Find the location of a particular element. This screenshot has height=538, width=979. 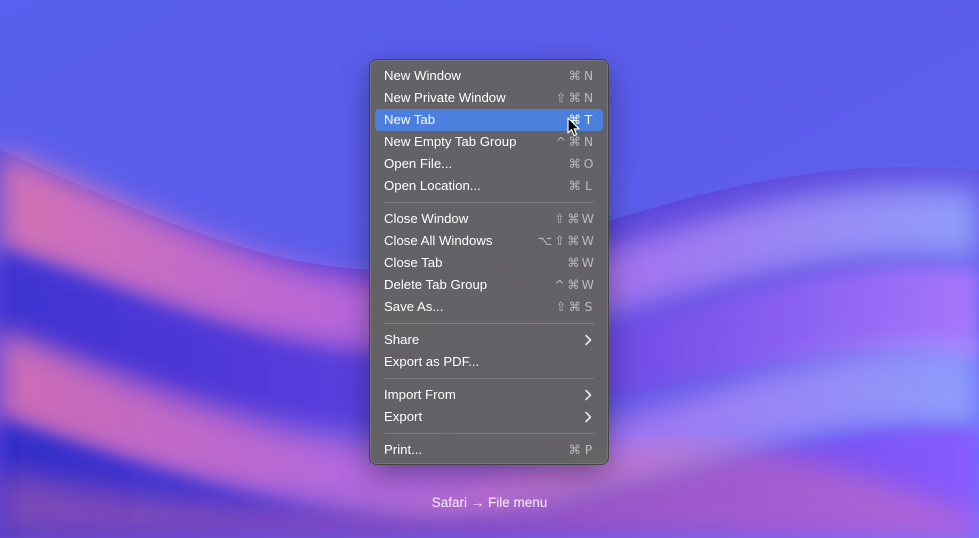

keyboard-shortcut: ⌘ W is located at coordinates (580, 263).